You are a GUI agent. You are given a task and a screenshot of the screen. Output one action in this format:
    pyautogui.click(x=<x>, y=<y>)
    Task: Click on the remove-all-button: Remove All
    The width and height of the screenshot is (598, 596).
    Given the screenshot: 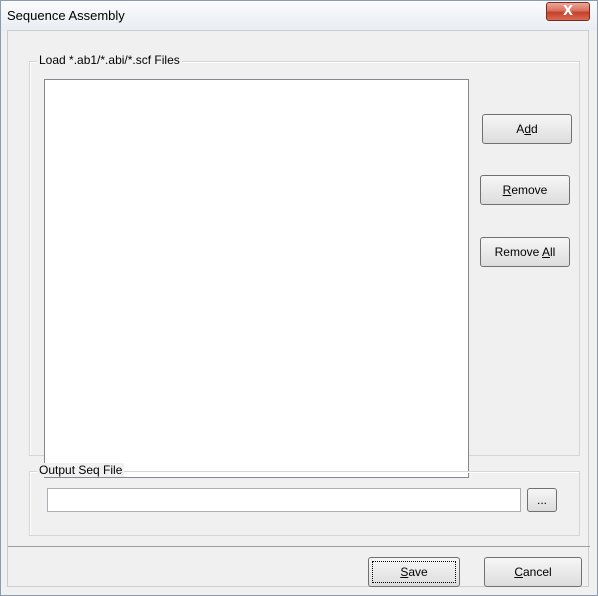 What is the action you would take?
    pyautogui.click(x=525, y=252)
    